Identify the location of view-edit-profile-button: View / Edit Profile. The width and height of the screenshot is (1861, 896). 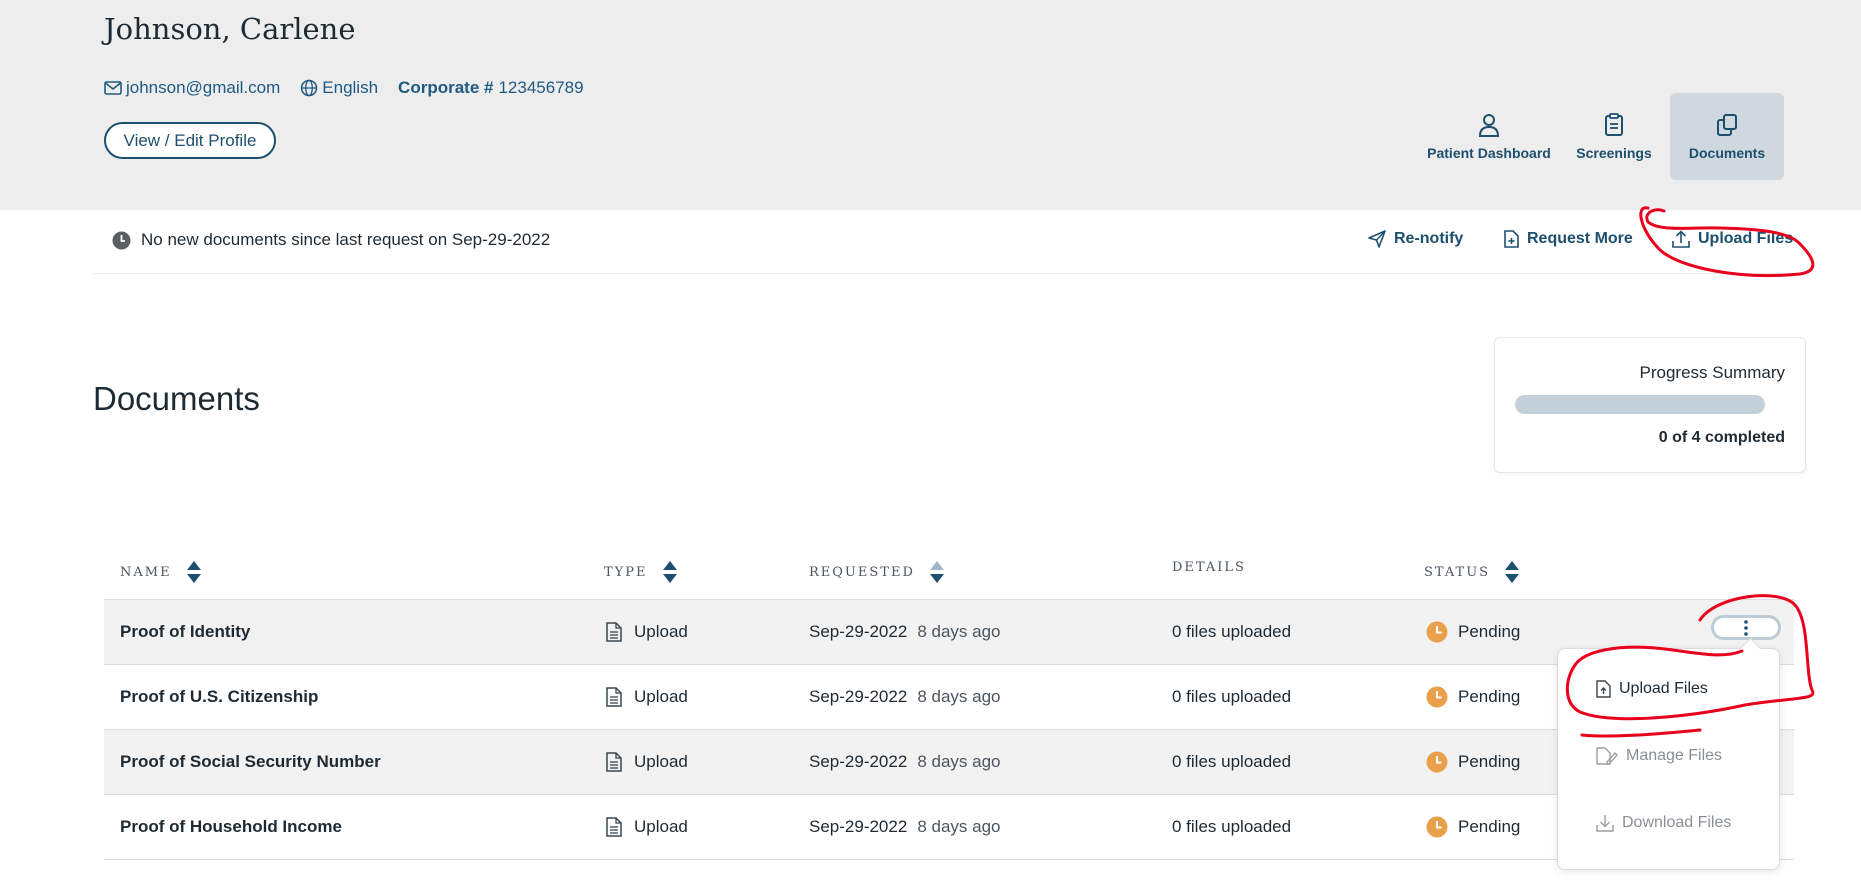
(190, 140).